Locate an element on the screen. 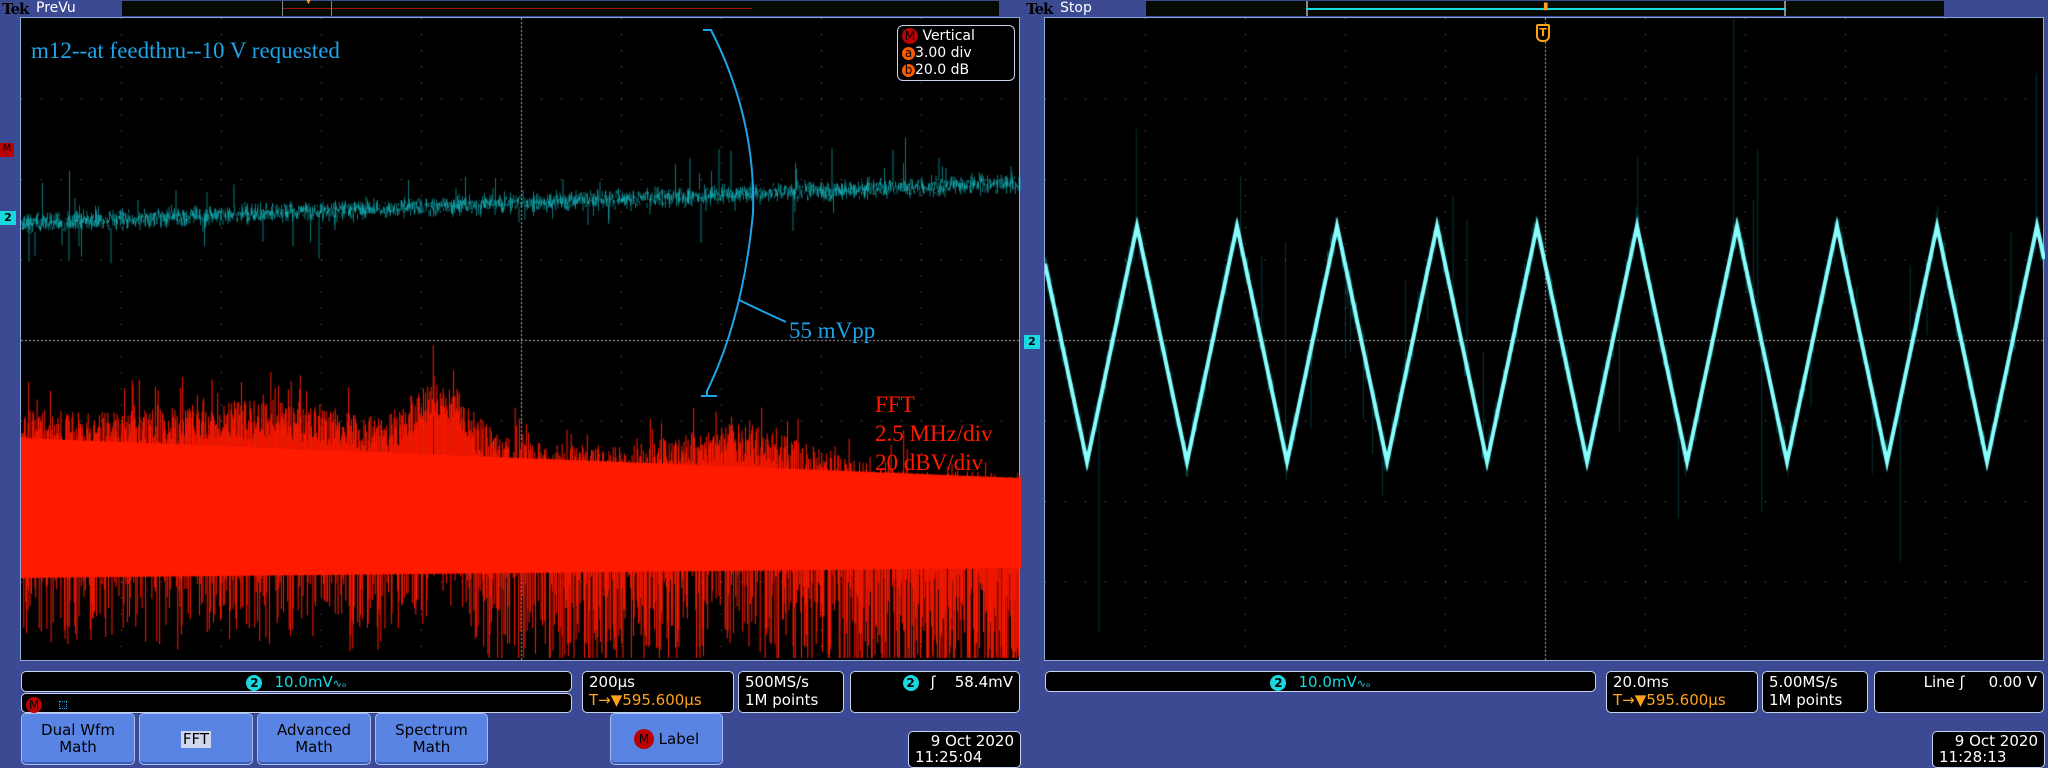 The width and height of the screenshot is (2048, 768). trigger-readout: Line ʃ 0.00 V is located at coordinates (1959, 692).